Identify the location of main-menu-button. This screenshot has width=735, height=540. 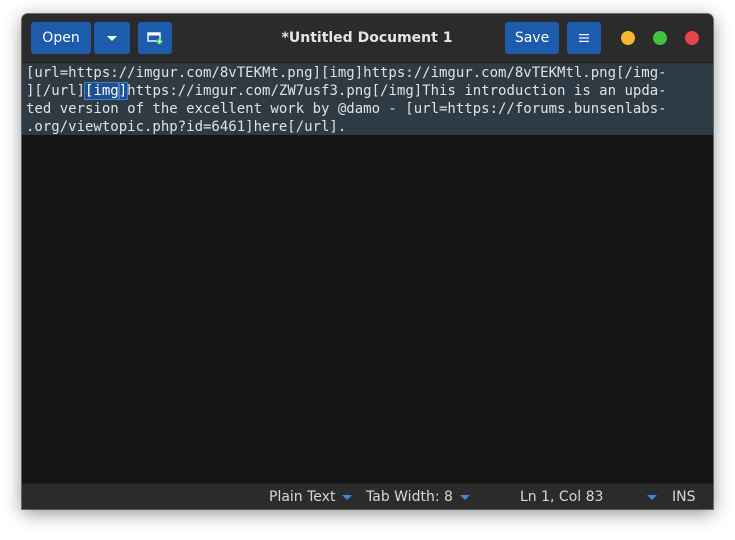
(584, 38).